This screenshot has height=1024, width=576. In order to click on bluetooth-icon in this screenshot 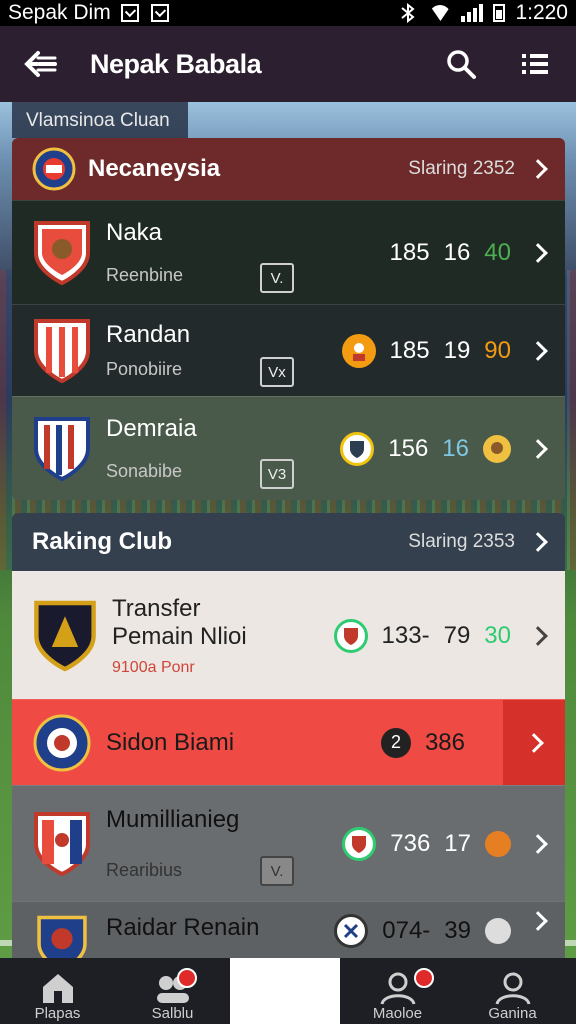, I will do `click(408, 13)`.